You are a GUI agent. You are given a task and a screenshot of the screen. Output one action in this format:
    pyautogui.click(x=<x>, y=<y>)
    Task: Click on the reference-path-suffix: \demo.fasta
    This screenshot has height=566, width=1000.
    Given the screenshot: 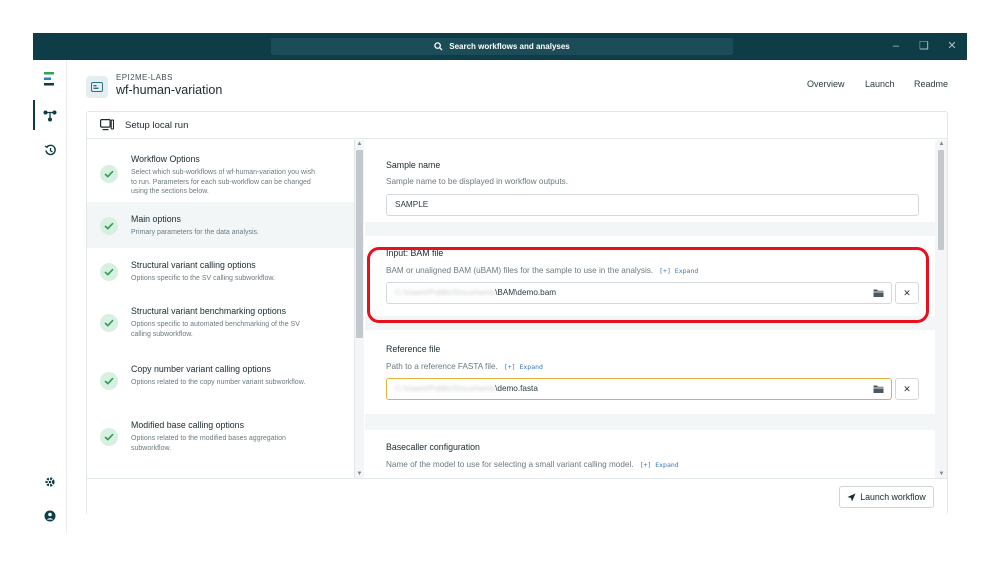 What is the action you would take?
    pyautogui.click(x=516, y=388)
    